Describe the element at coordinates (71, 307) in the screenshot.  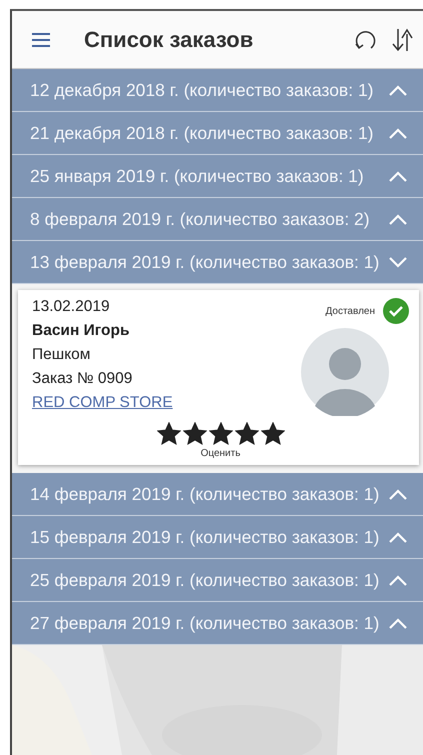
I see `order-date: 13.02.2019` at that location.